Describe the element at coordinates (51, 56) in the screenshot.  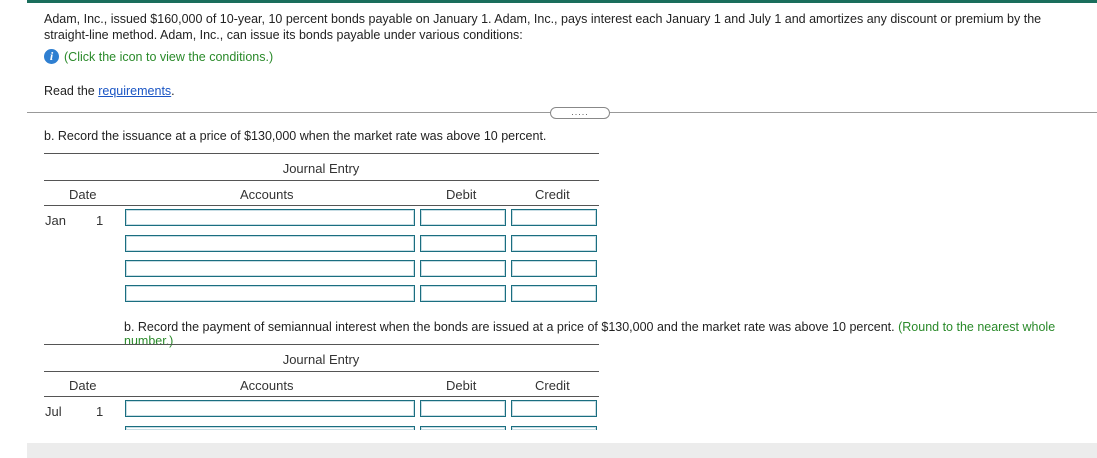
I see `info-icon: i` at that location.